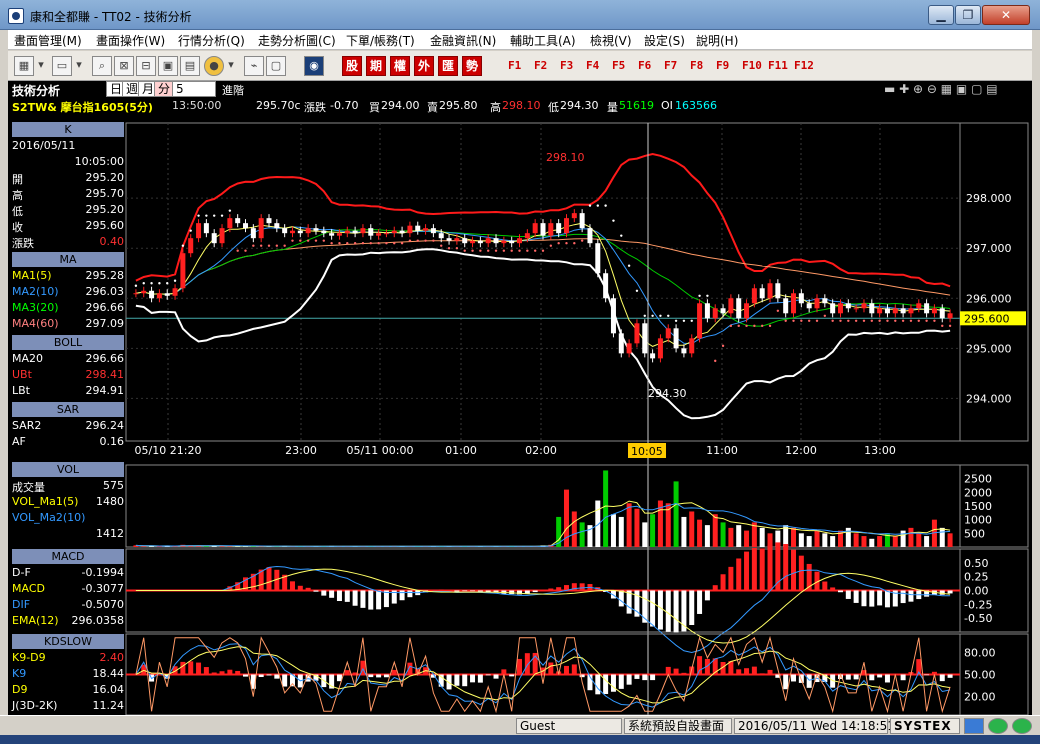 The width and height of the screenshot is (1040, 744). I want to click on fkey-button-3: F3, so click(566, 65).